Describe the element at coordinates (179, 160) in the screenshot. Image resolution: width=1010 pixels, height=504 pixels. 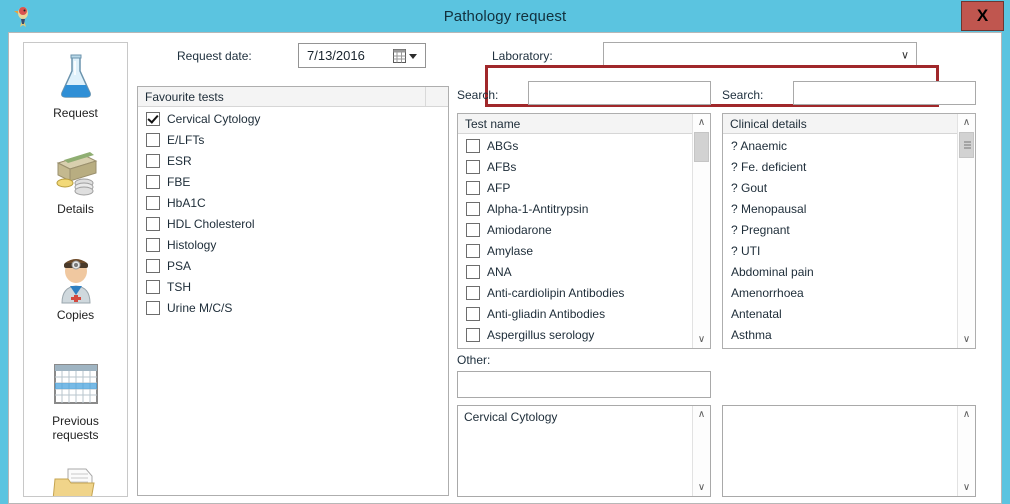
I see `row-label: ESR` at that location.